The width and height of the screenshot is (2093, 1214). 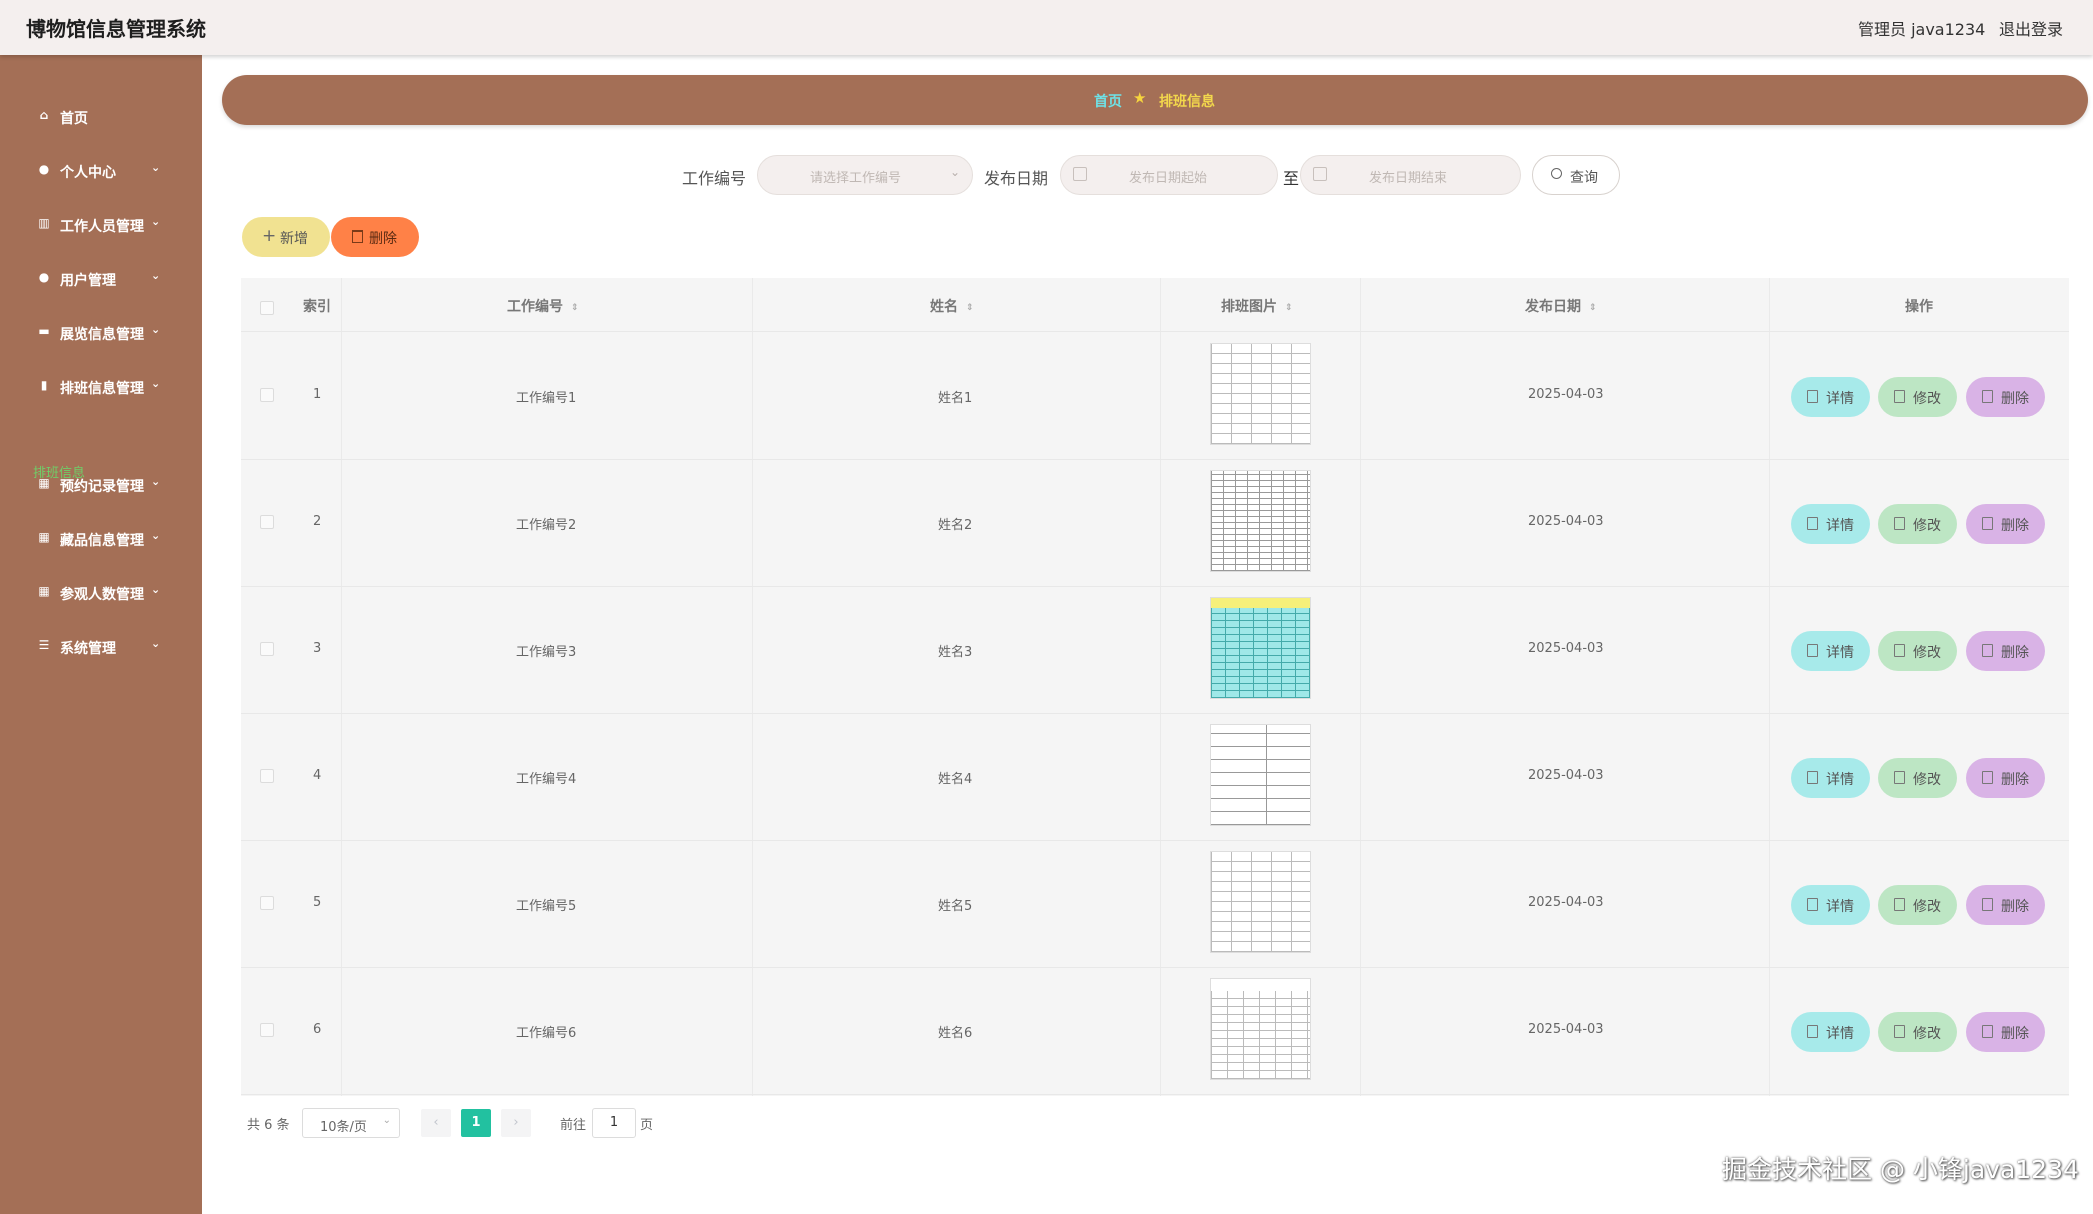 I want to click on sidebar-item-staff: ▥ 工作人员管理 ⌄, so click(x=101, y=225).